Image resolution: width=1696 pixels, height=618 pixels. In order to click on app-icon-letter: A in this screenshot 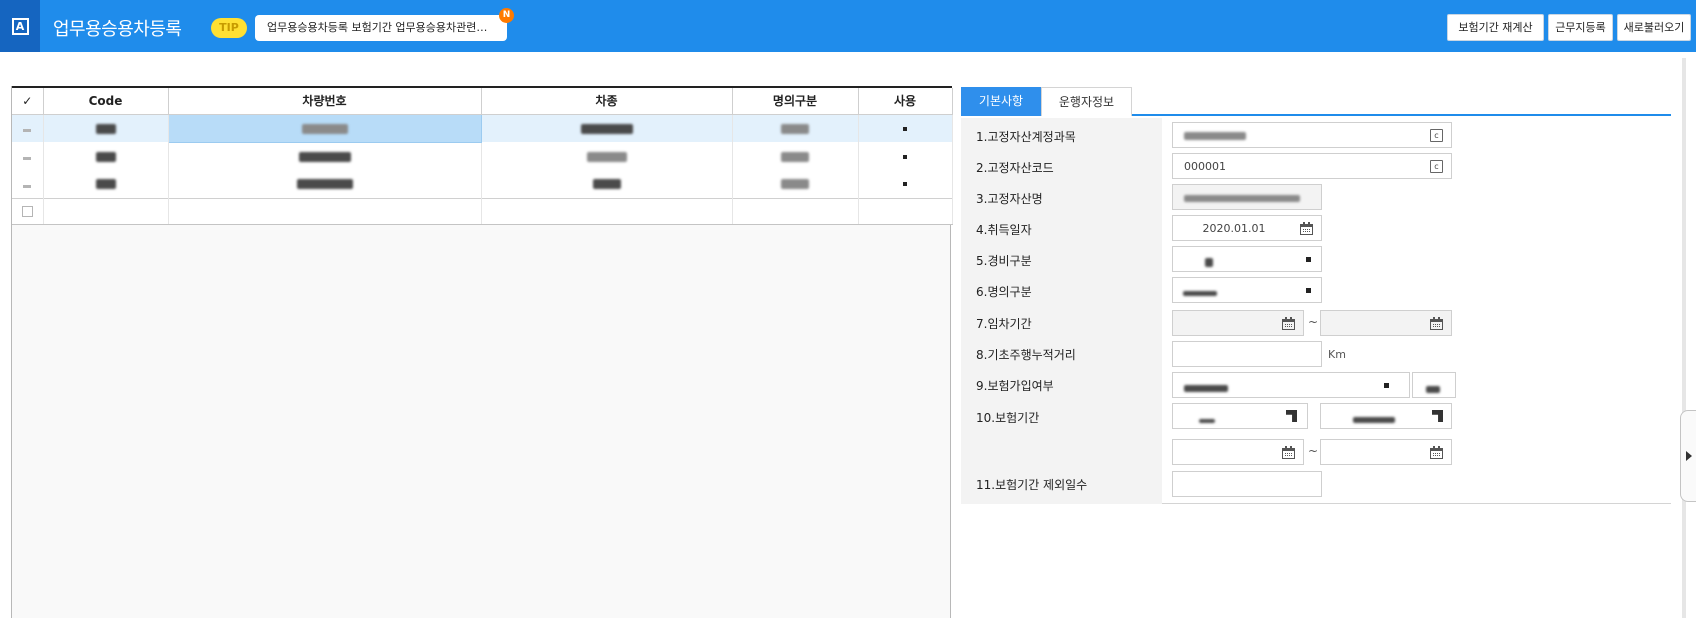, I will do `click(20, 26)`.